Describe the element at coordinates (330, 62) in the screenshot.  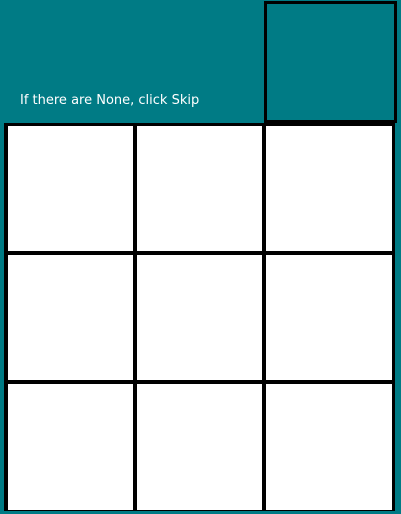
I see `sample-image` at that location.